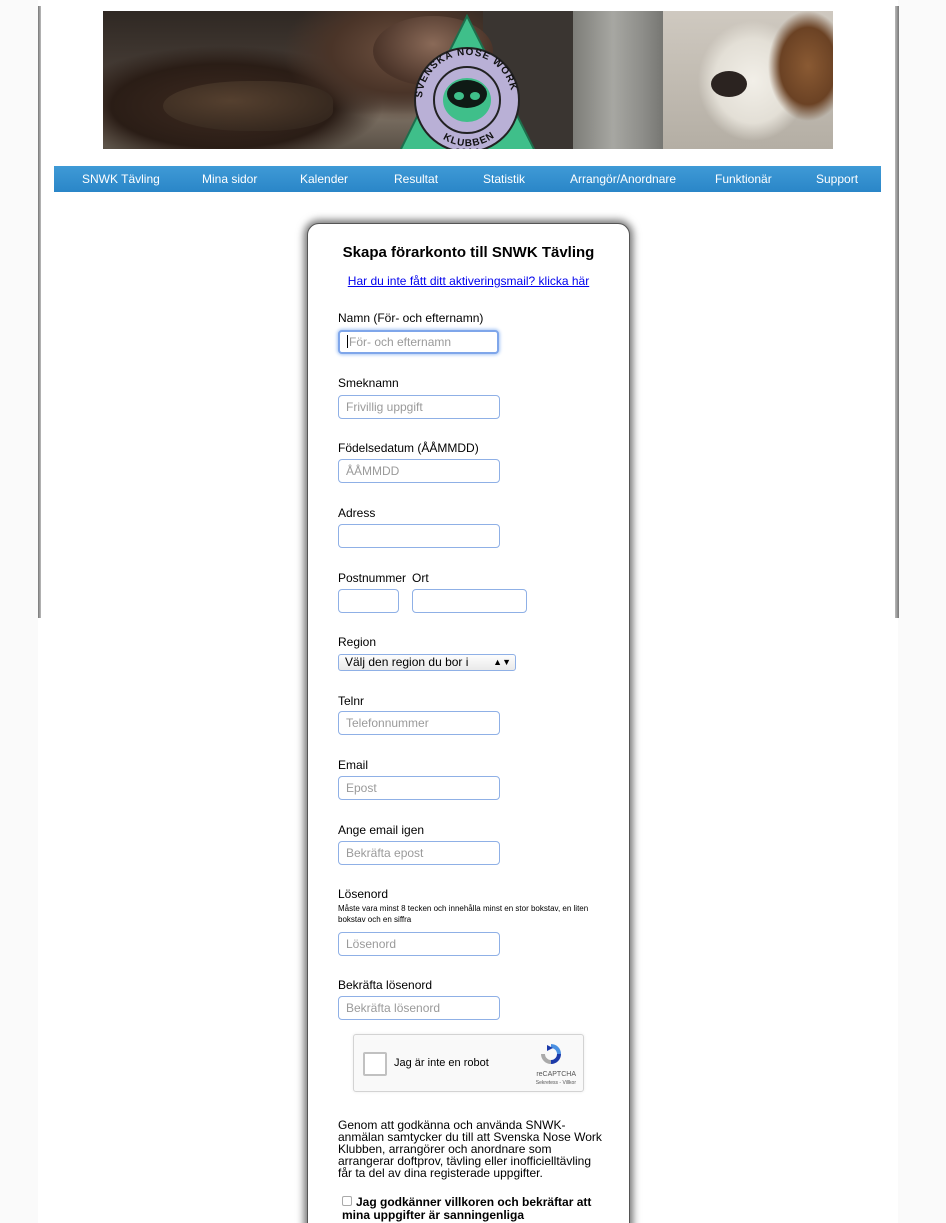  What do you see at coordinates (384, 407) in the screenshot?
I see `nick-placeholder: Frivillig uppgift` at bounding box center [384, 407].